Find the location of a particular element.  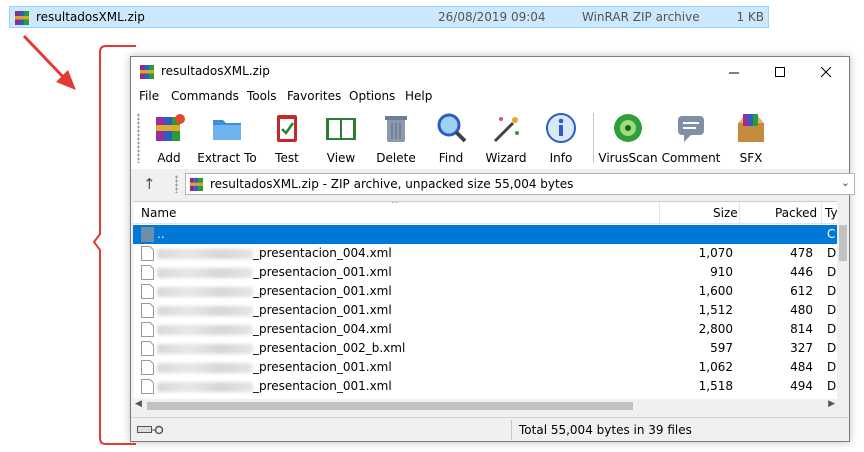

explorer-file-size: 1 KB is located at coordinates (750, 17).